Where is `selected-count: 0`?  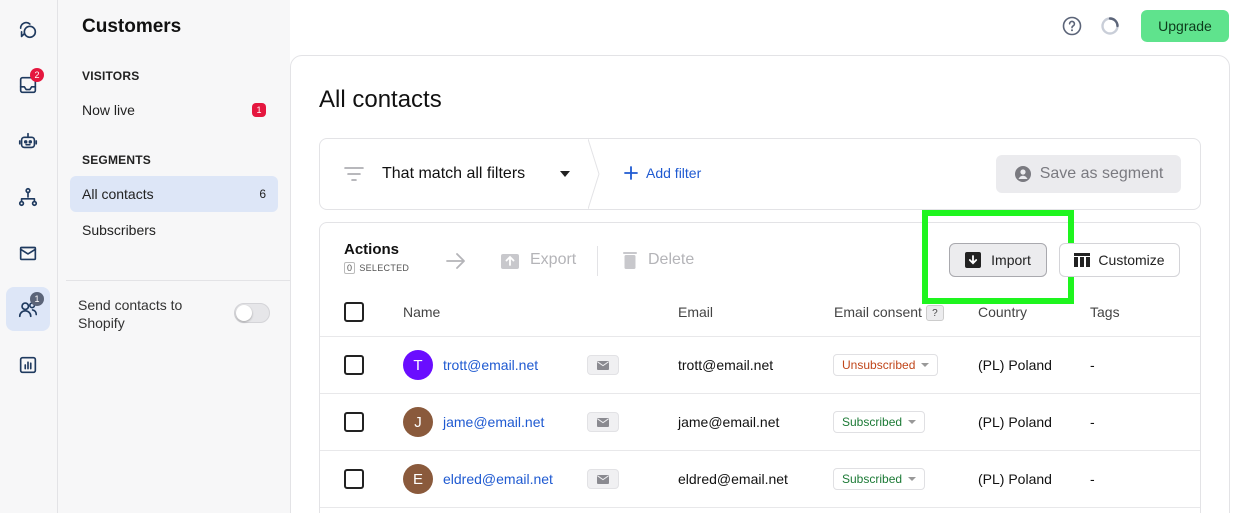
selected-count: 0 is located at coordinates (350, 268).